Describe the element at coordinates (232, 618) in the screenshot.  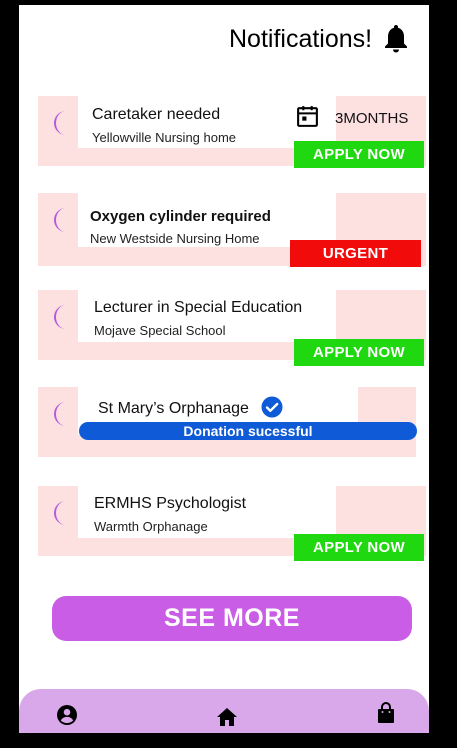
I see `see-more-button: SEE MORE` at that location.